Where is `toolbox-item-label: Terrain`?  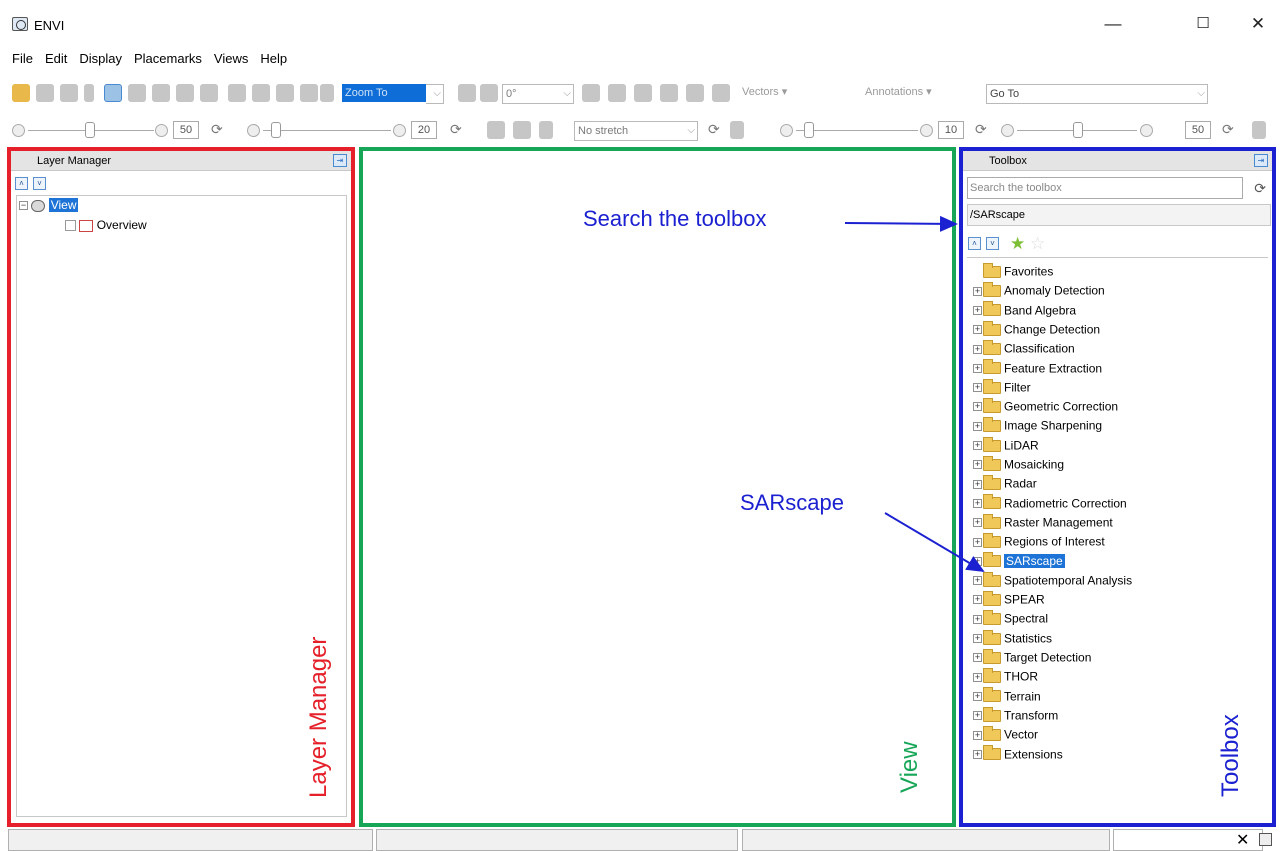 toolbox-item-label: Terrain is located at coordinates (1022, 696).